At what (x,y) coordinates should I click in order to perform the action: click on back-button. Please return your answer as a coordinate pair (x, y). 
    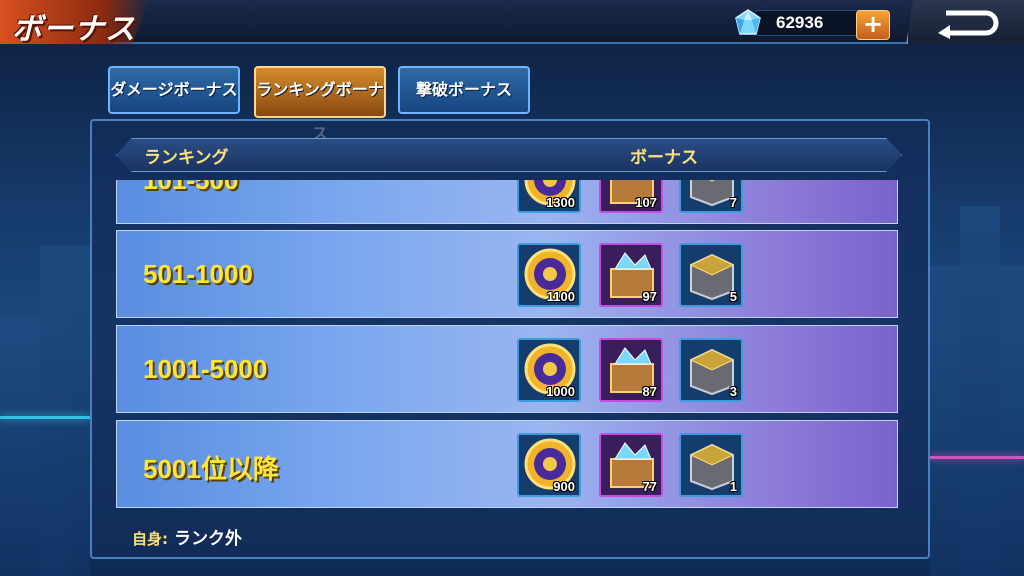
    Looking at the image, I should click on (965, 22).